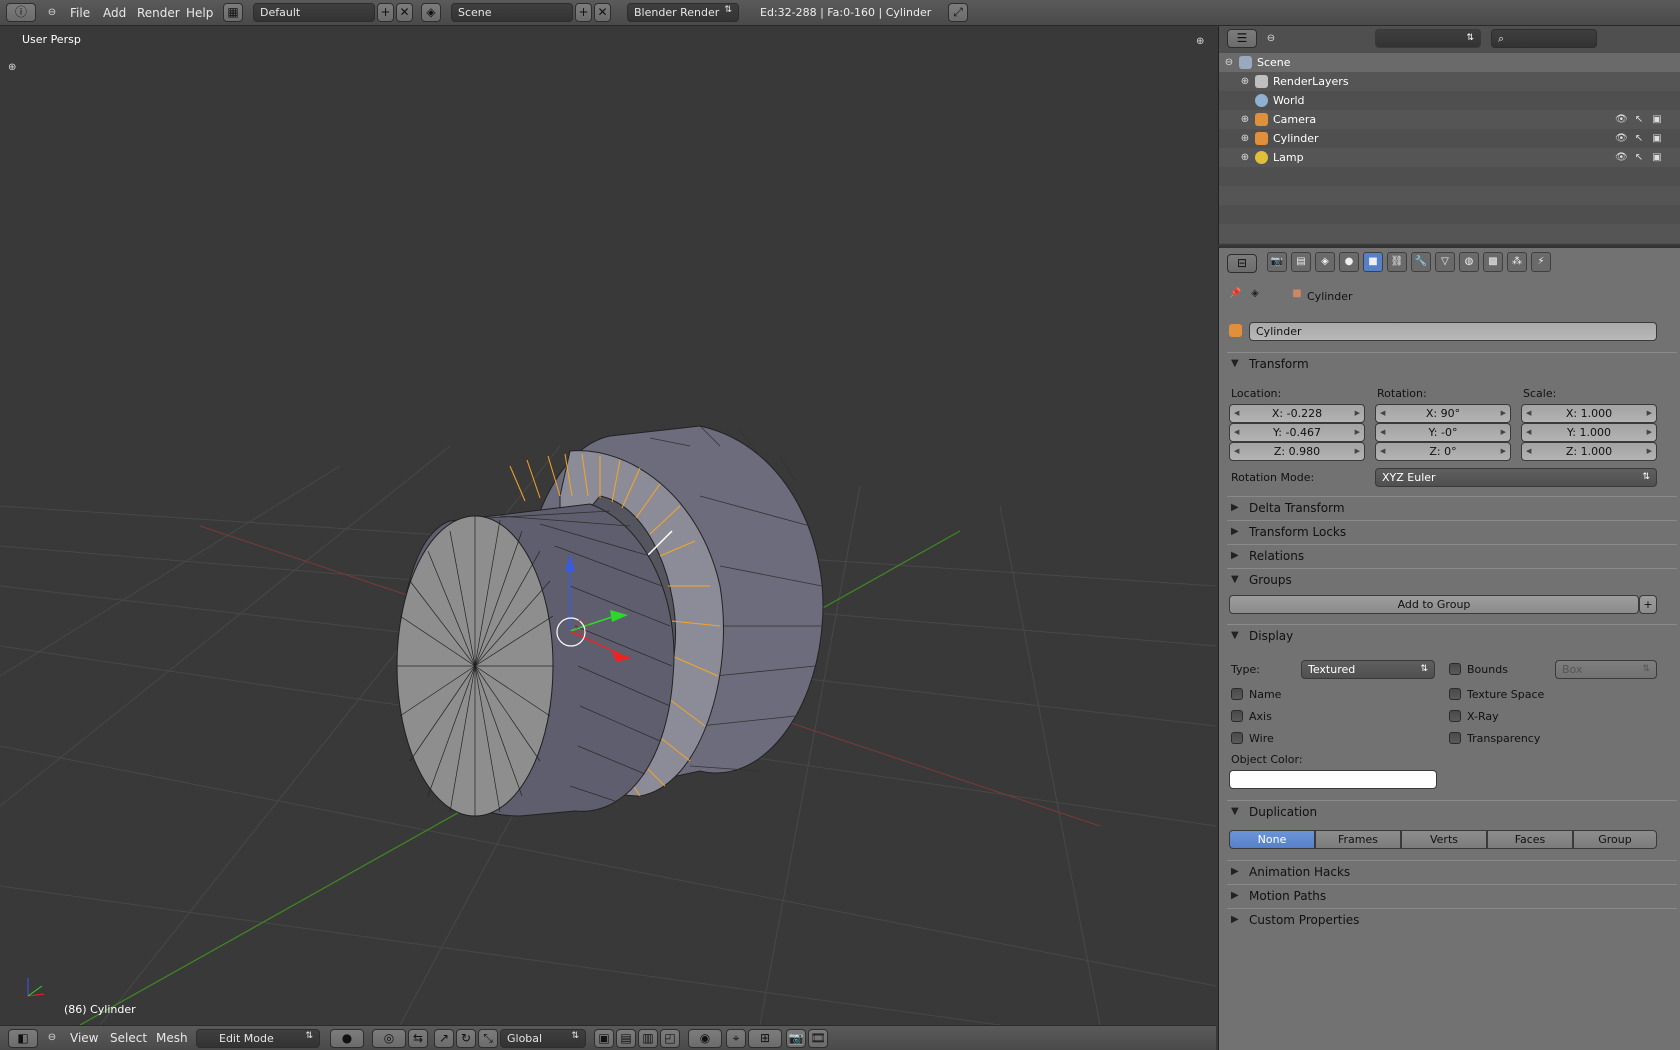 This screenshot has width=1680, height=1050. I want to click on outliner-display-select: ⇅, so click(1428, 38).